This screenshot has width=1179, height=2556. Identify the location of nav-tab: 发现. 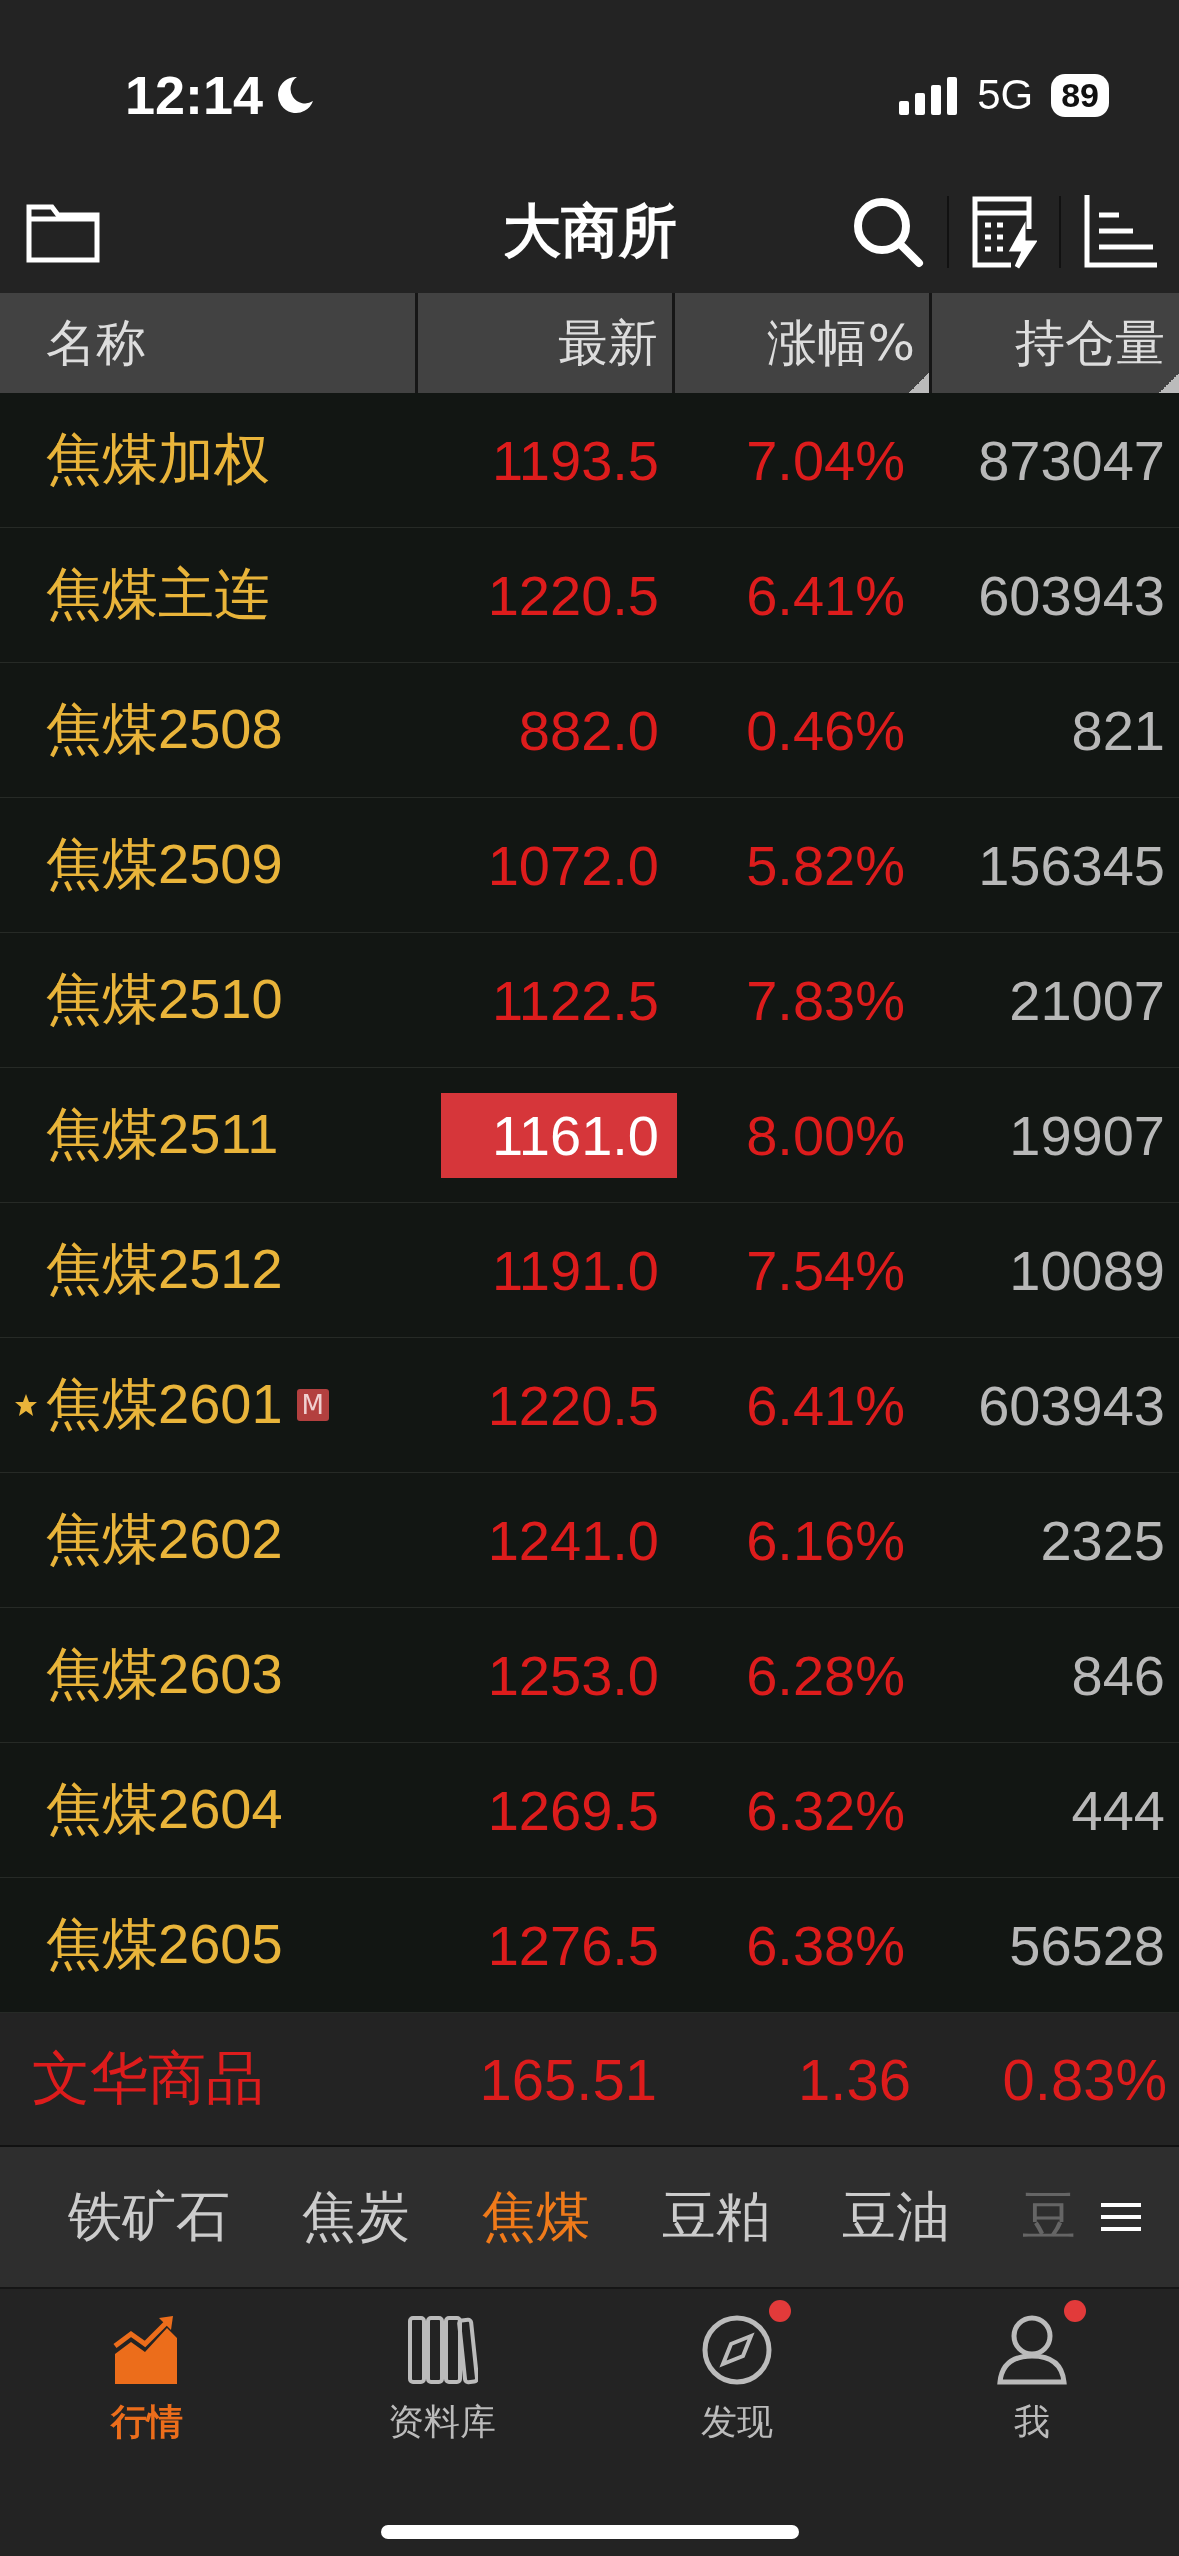
(736, 2422).